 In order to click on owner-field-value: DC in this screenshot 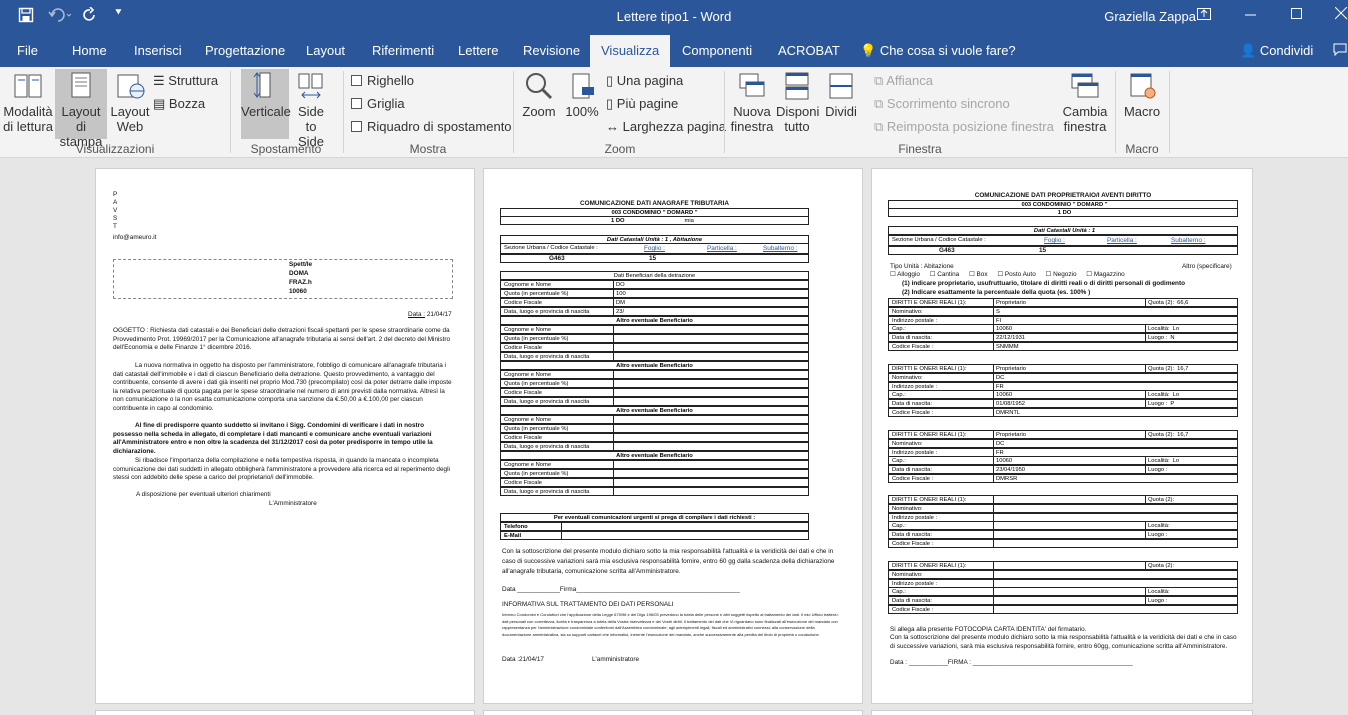, I will do `click(998, 443)`.